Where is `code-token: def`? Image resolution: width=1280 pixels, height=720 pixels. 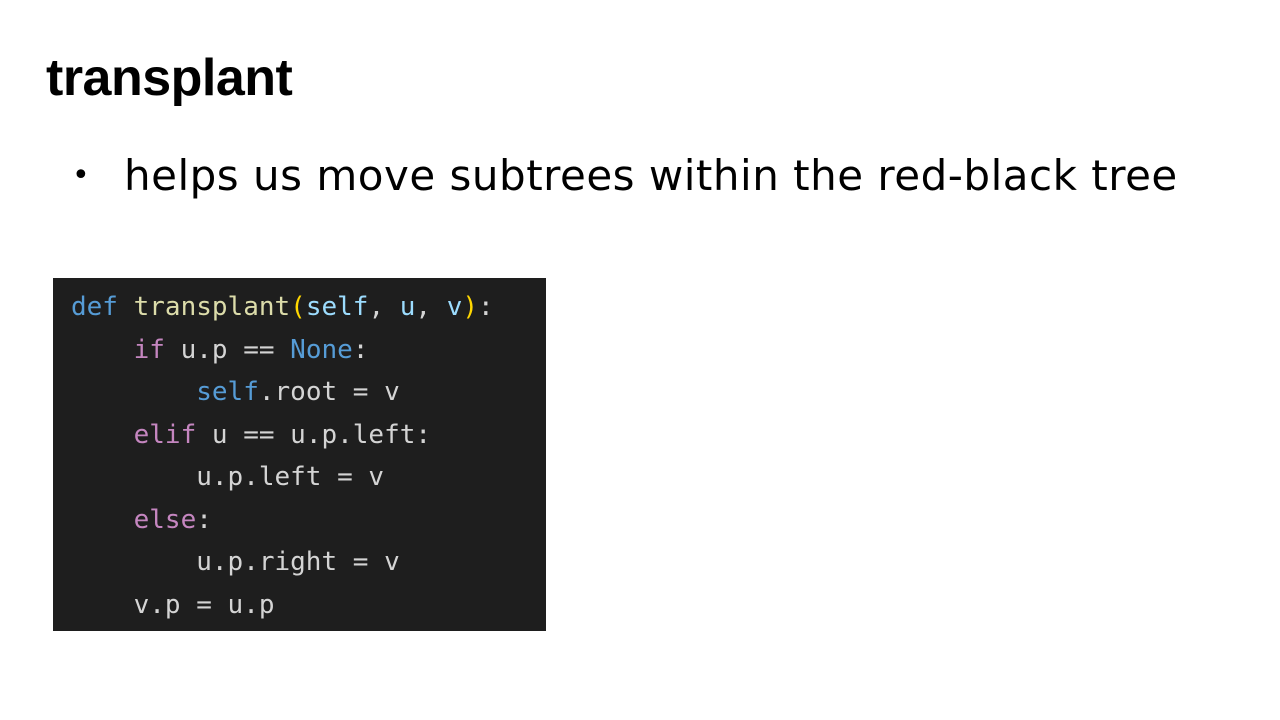
code-token: def is located at coordinates (94, 307).